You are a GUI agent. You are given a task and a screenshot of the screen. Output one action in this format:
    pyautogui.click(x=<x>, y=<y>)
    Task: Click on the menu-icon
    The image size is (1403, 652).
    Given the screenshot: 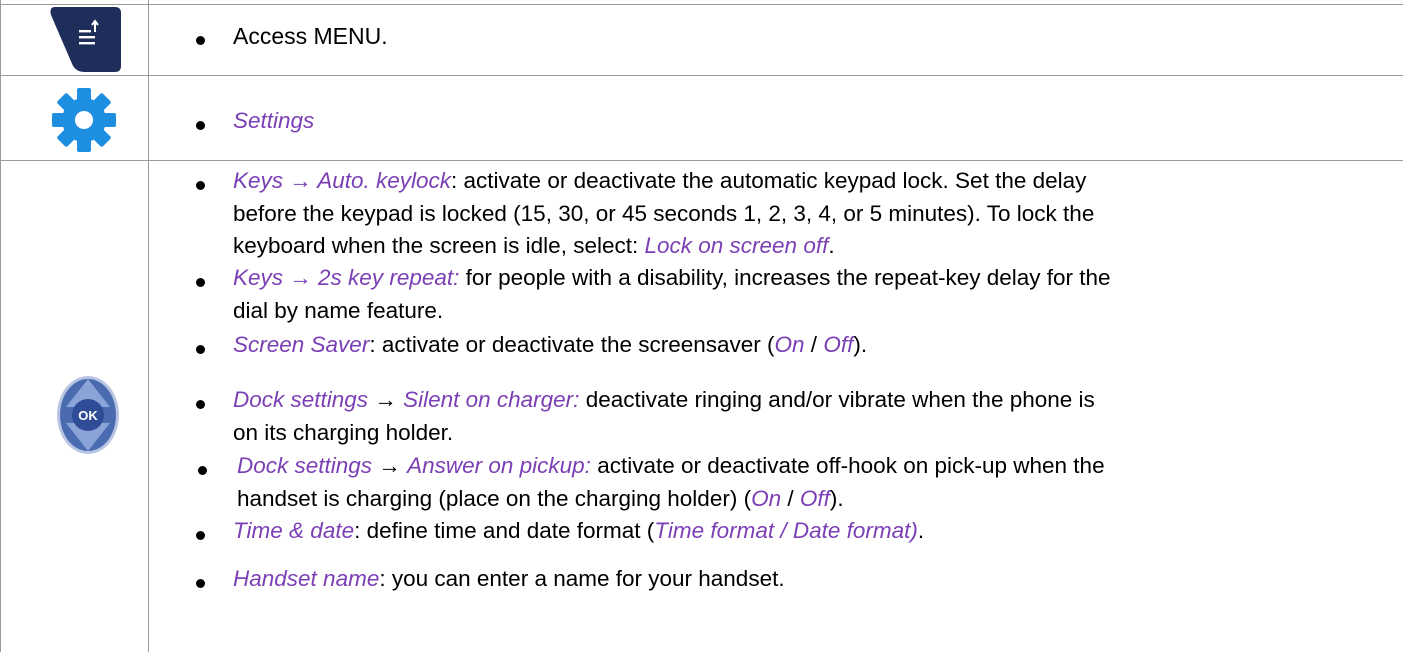 What is the action you would take?
    pyautogui.click(x=85, y=39)
    